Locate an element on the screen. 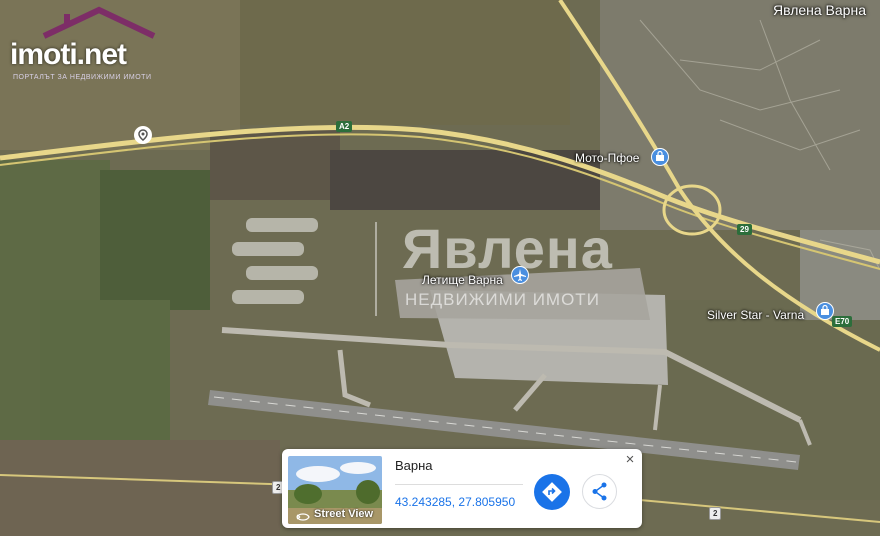 The width and height of the screenshot is (880, 536). coordinates-link: 43.243285, 27.805950 is located at coordinates (455, 502).